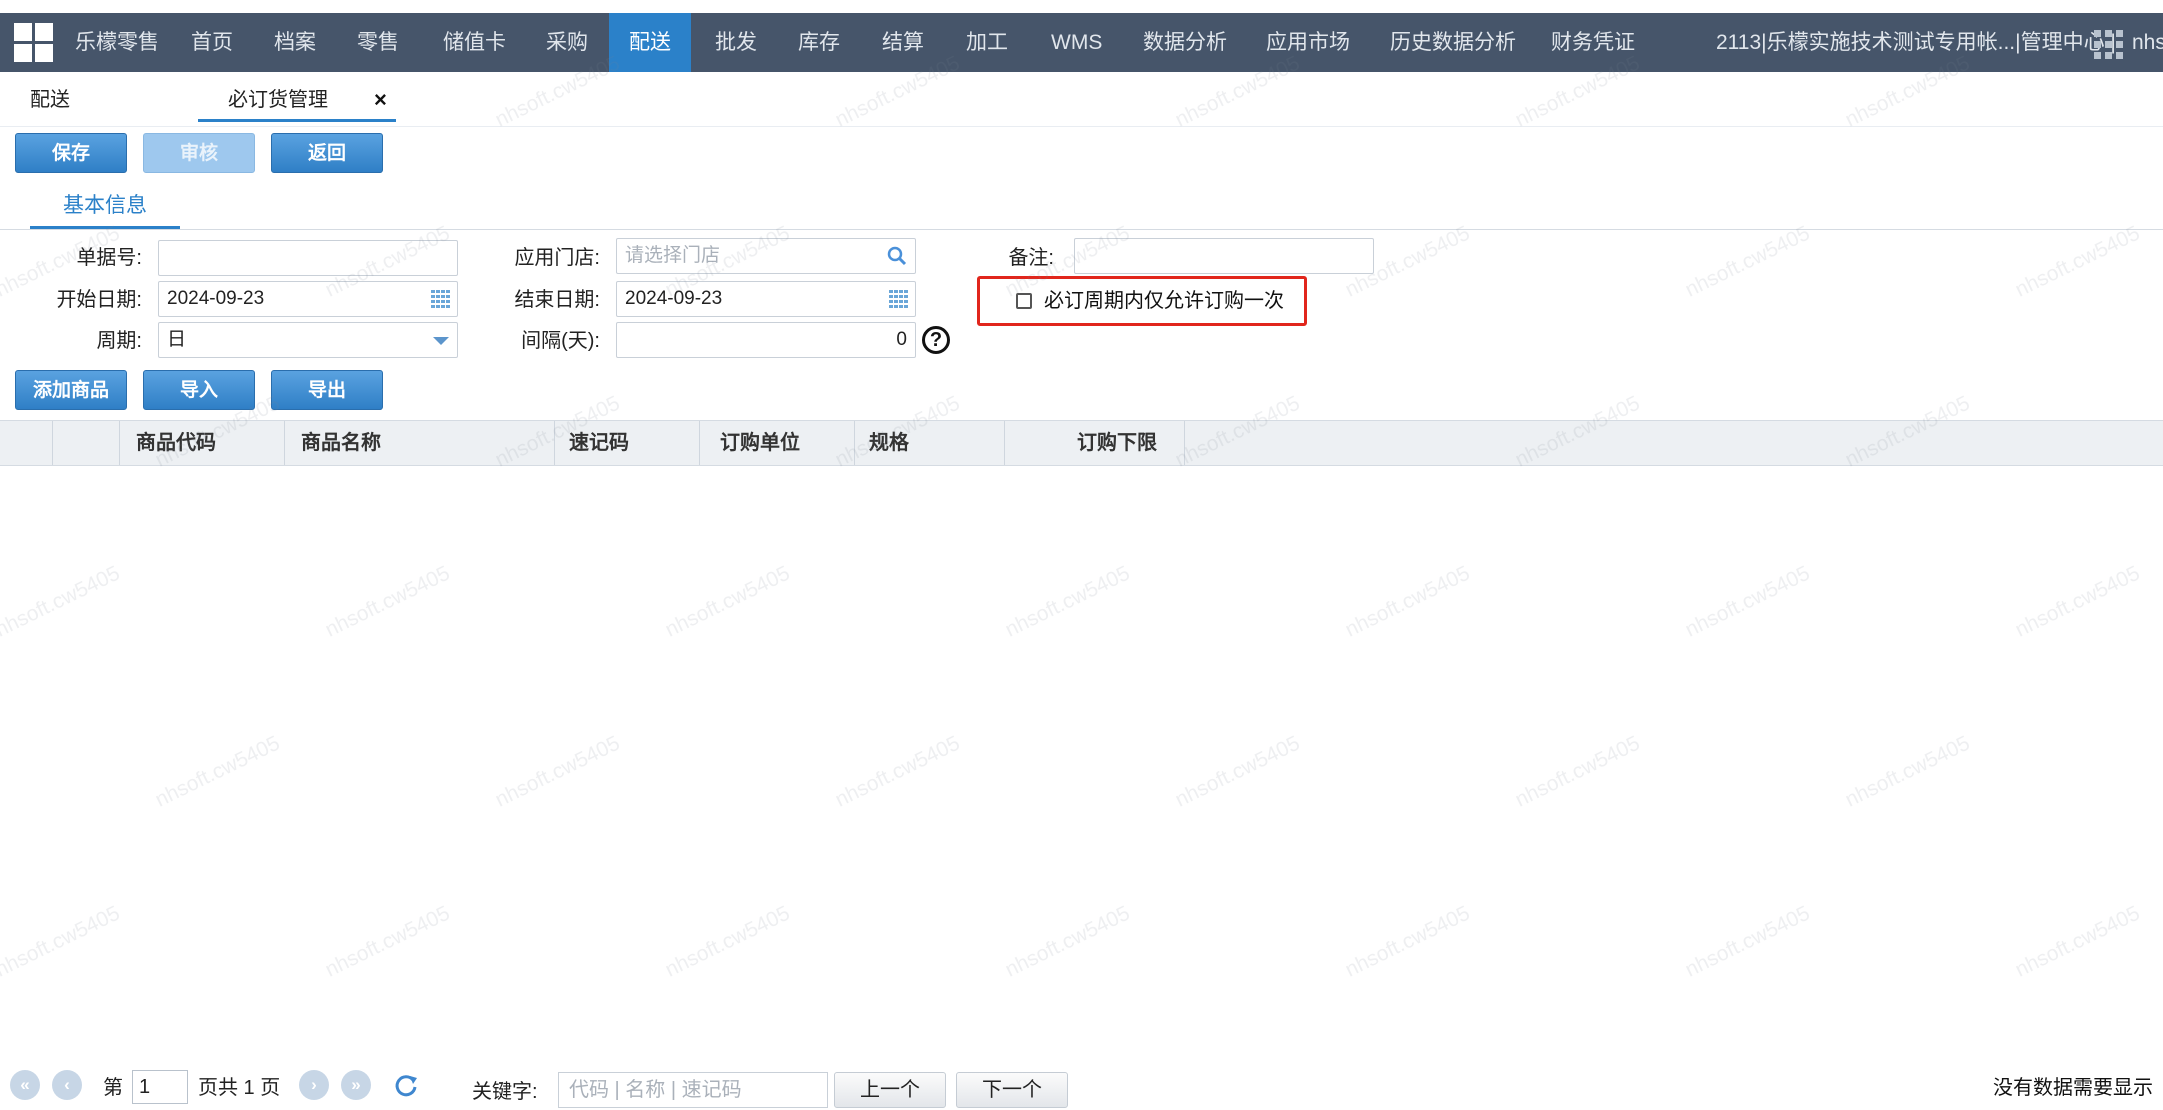 The image size is (2163, 1110). What do you see at coordinates (327, 153) in the screenshot?
I see `back-button: 返回` at bounding box center [327, 153].